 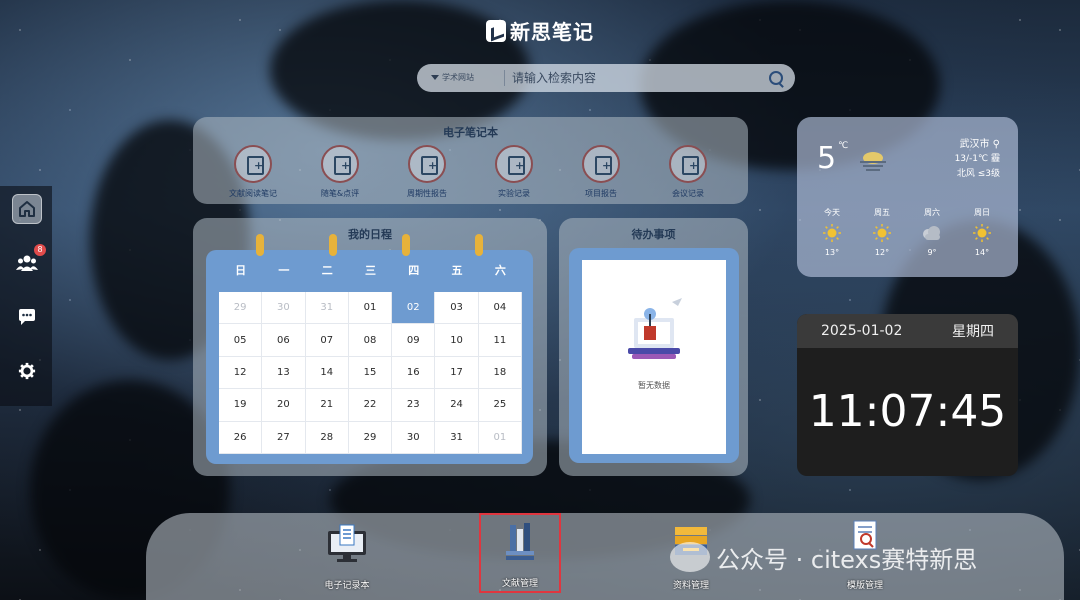 What do you see at coordinates (688, 172) in the screenshot?
I see `notebook-item-meeting: 会议记录` at bounding box center [688, 172].